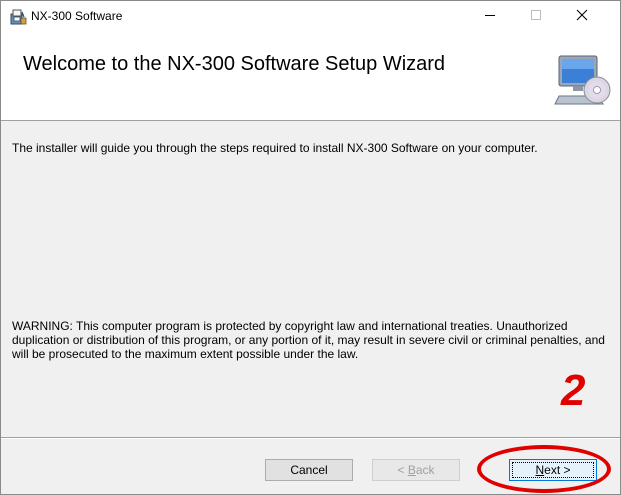  Describe the element at coordinates (309, 470) in the screenshot. I see `cancel-button: Cancel` at that location.